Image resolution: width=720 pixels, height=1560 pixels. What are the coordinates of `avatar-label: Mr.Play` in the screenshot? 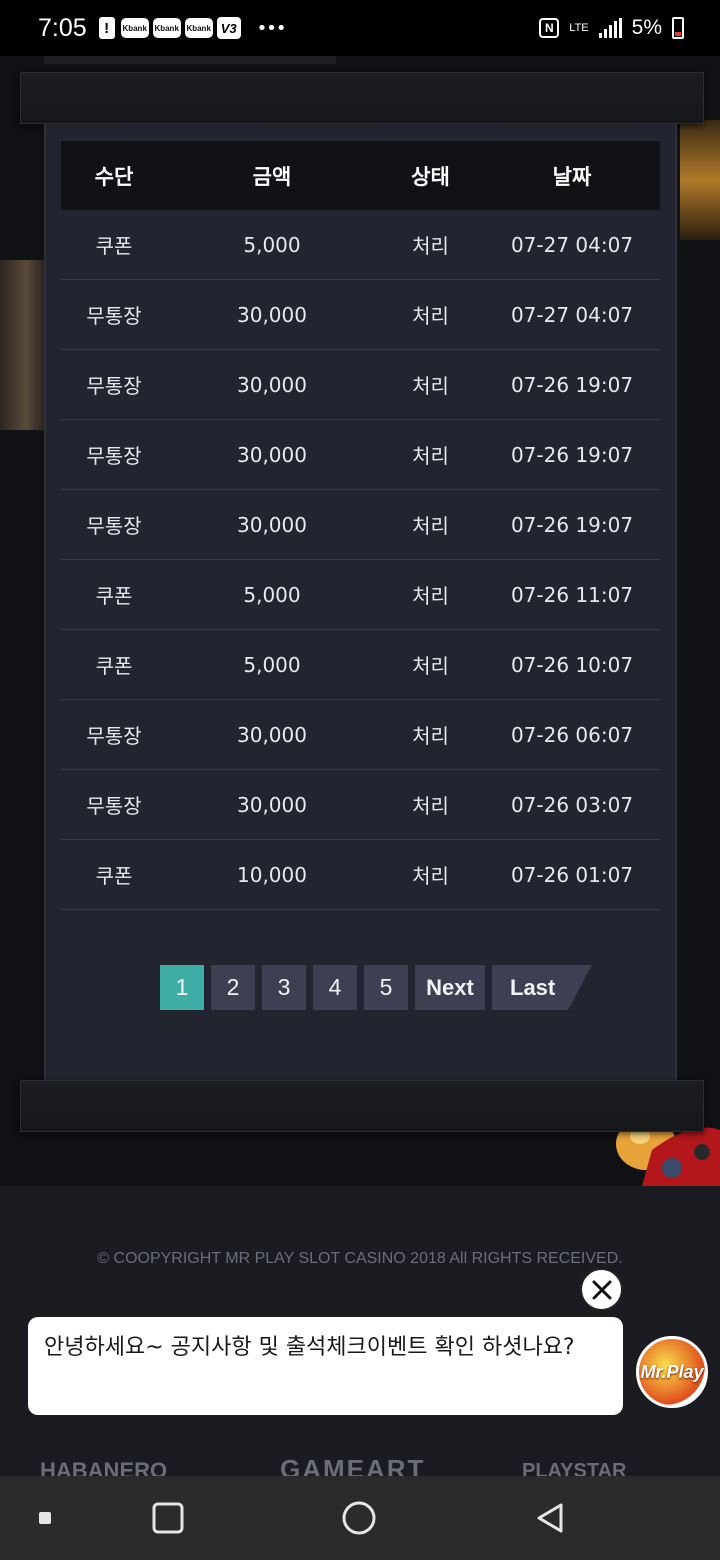 It's located at (672, 1371).